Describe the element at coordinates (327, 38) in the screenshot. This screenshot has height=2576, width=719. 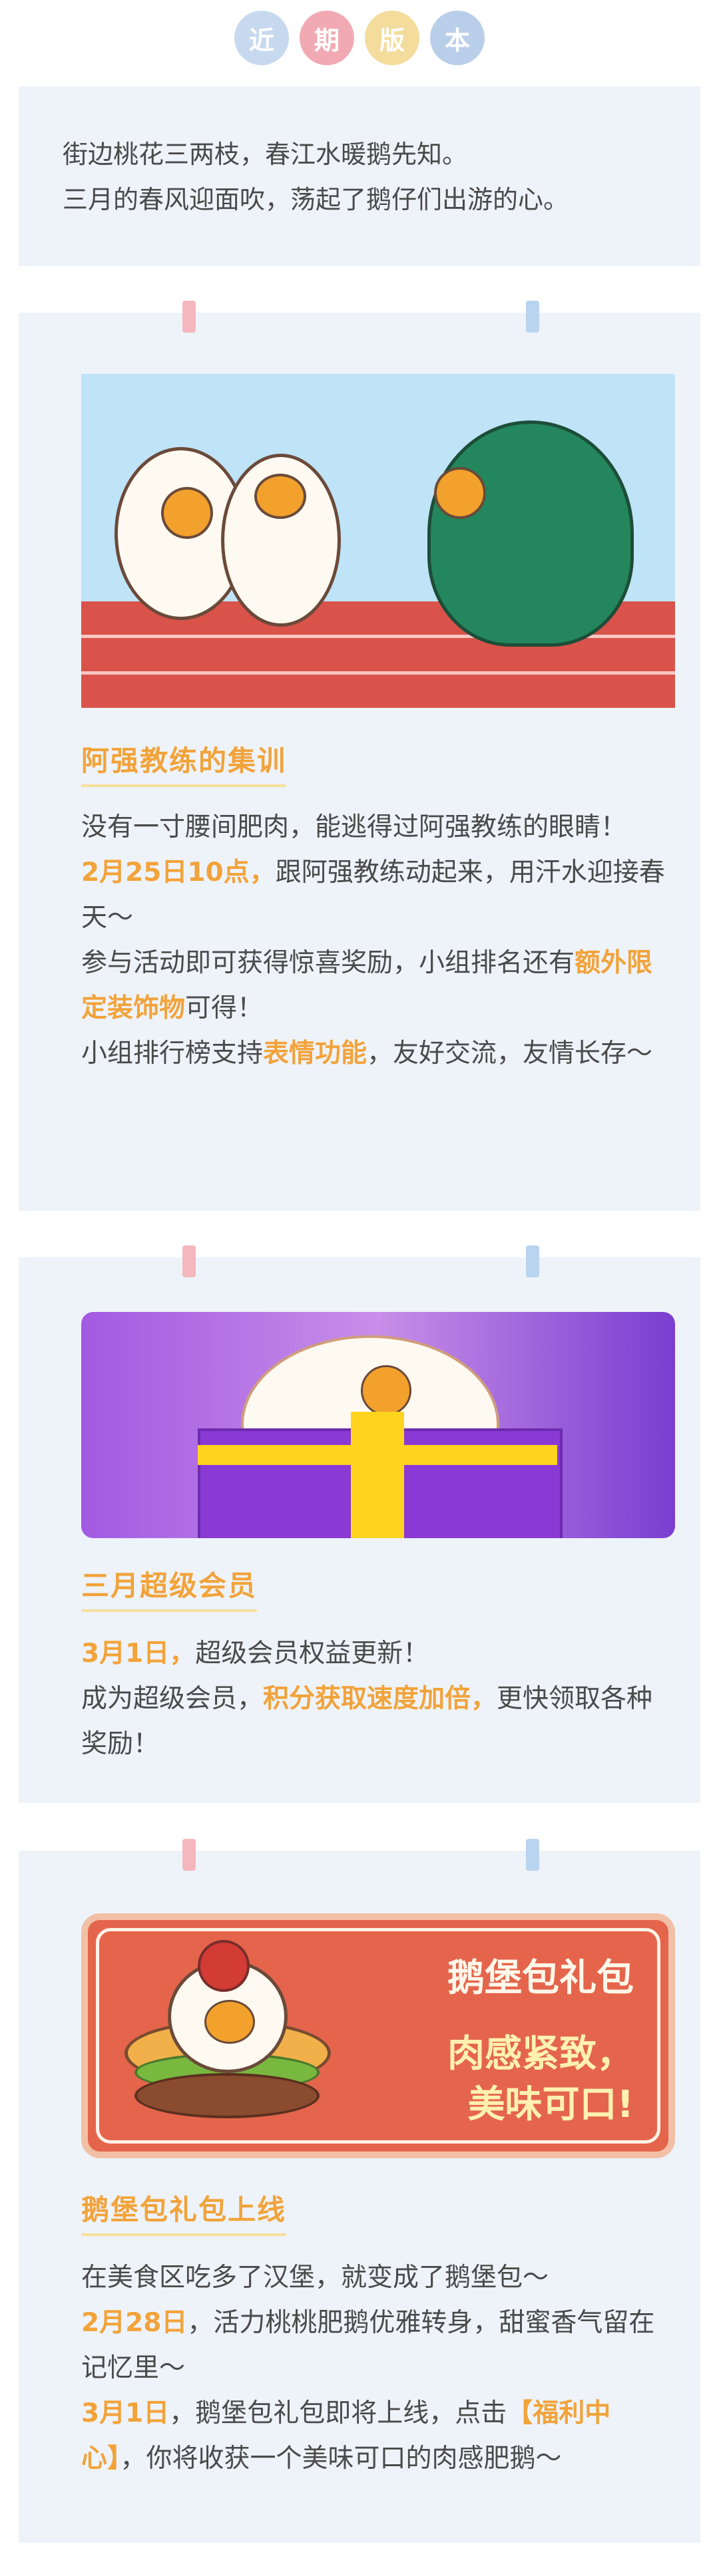
I see `badge-2: 期` at that location.